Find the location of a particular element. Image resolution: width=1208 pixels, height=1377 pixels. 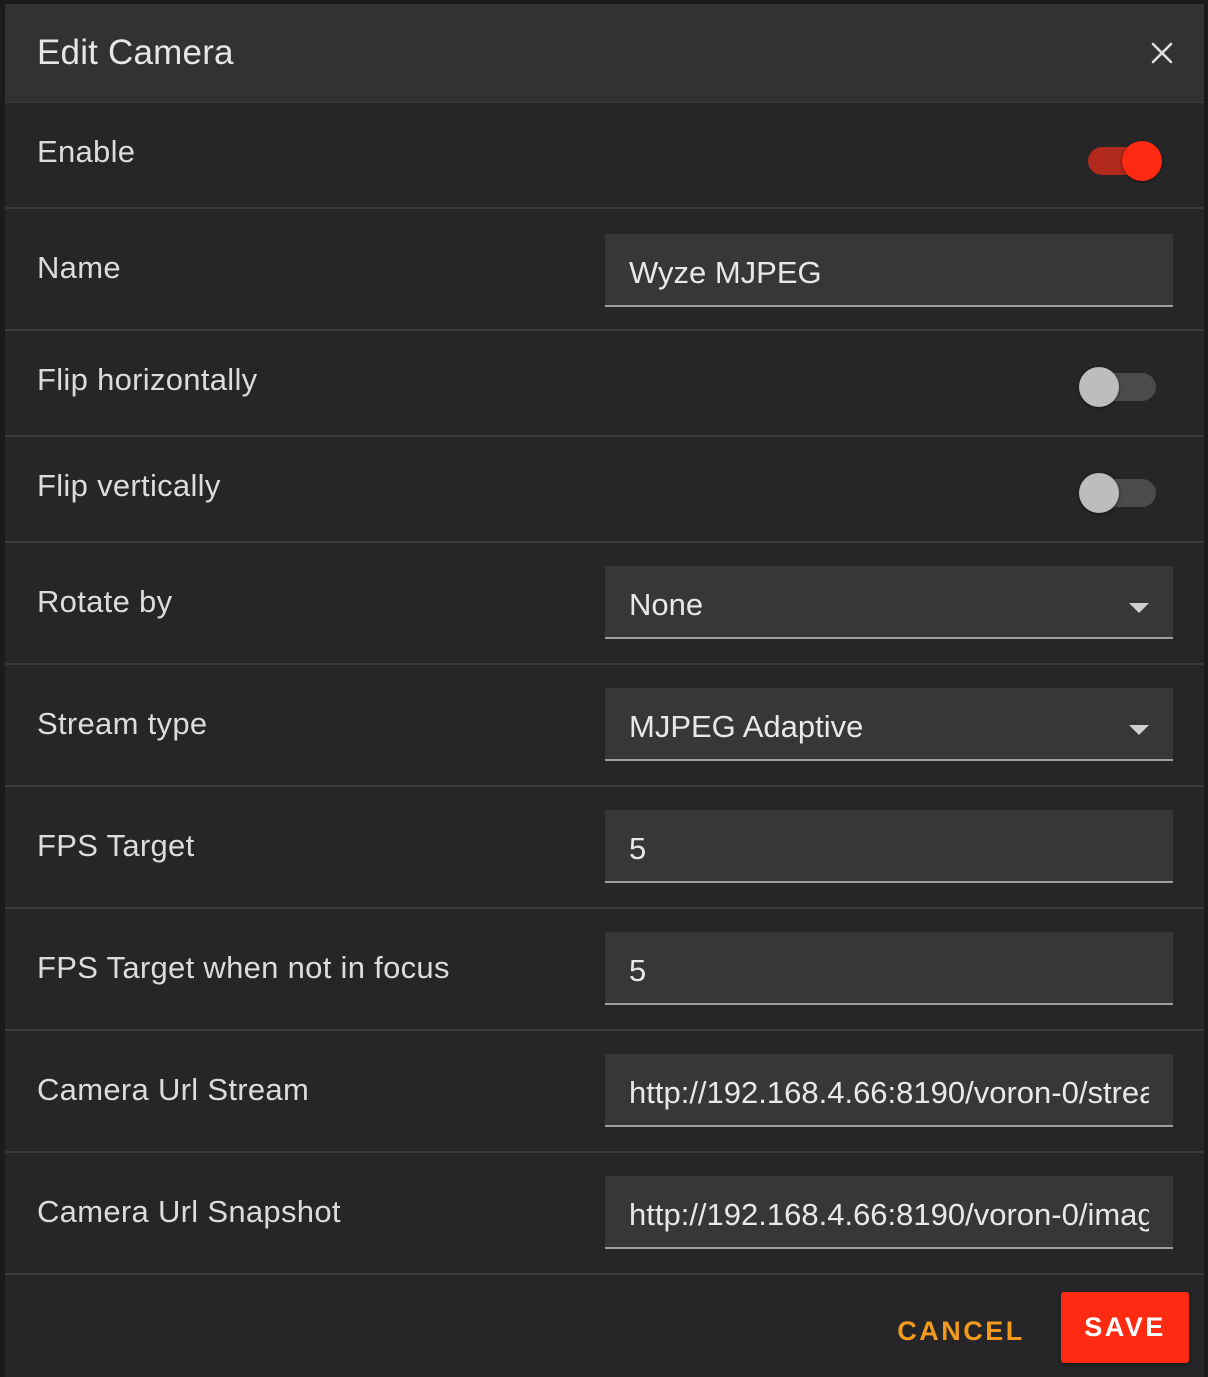

name-value: Wyze MJPEG is located at coordinates (725, 272).